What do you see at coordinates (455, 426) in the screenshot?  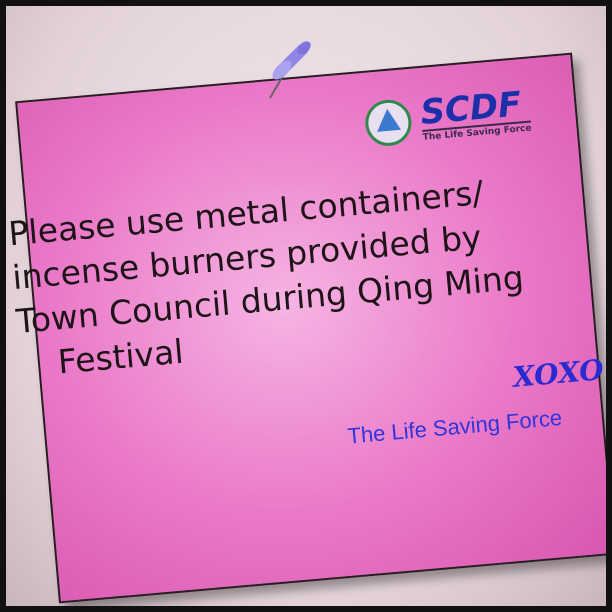 I see `signature-text: The Life Saving Force` at bounding box center [455, 426].